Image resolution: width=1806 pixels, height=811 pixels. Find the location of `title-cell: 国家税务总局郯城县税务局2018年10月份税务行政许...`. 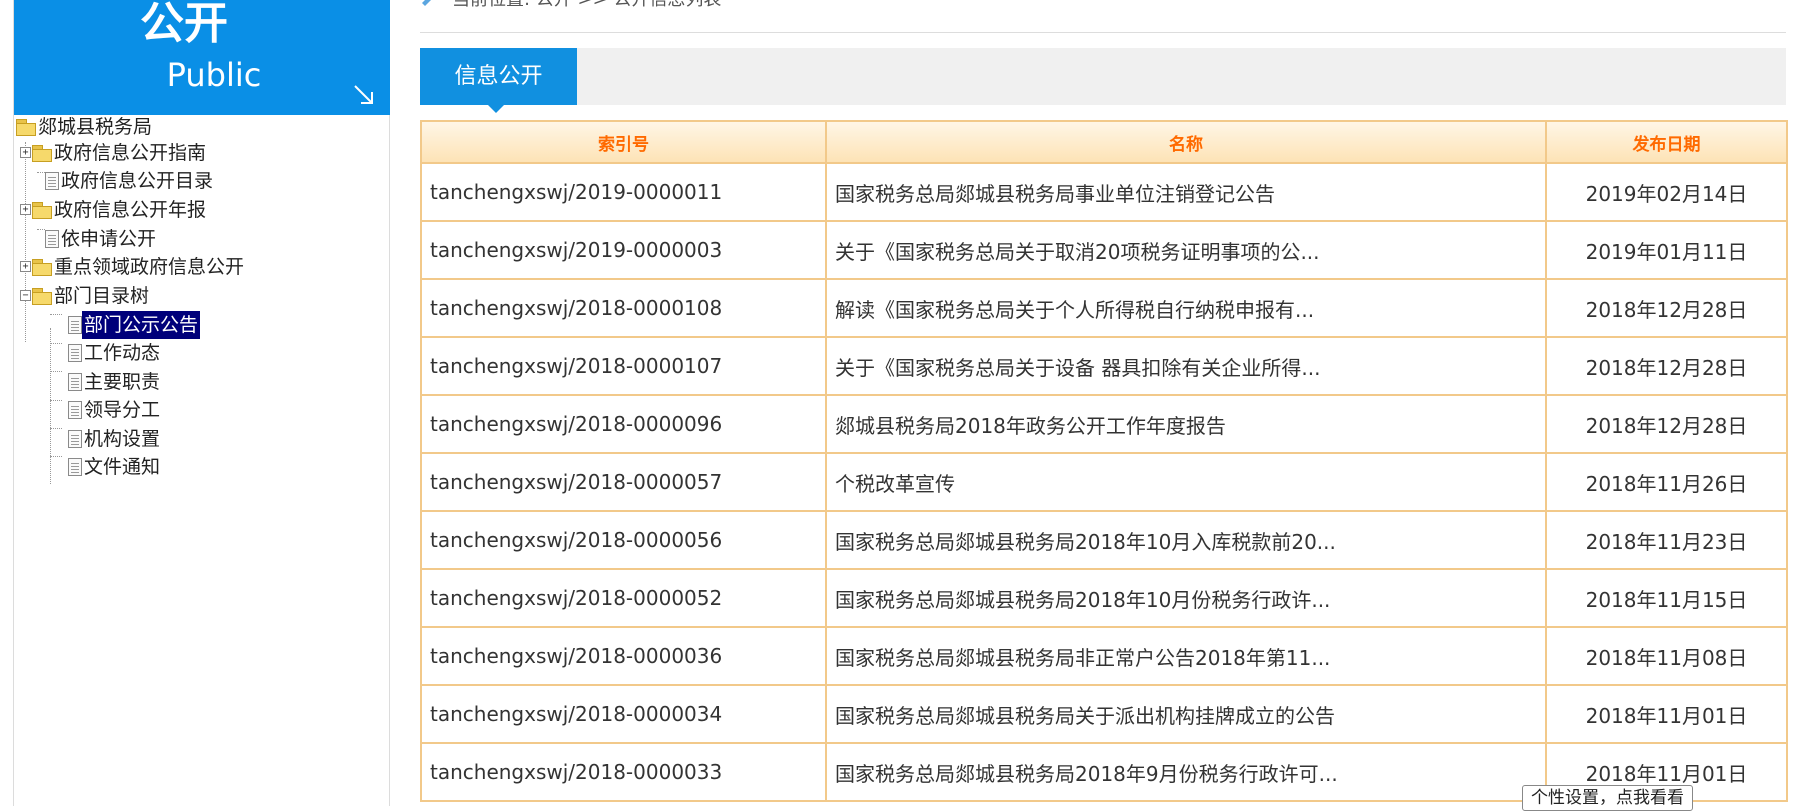

title-cell: 国家税务总局郯城县税务局2018年10月份税务行政许... is located at coordinates (1186, 598).